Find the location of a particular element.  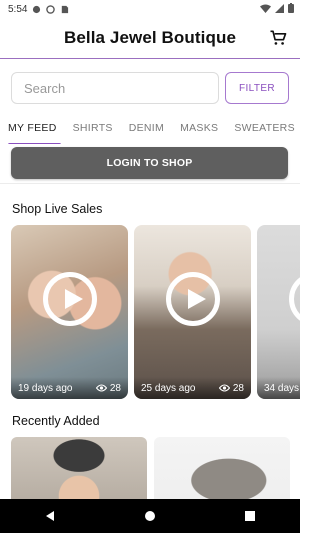

category-tabs: MY FEED SHIRTS DENIM MASKS SWEATERS is located at coordinates (150, 130).